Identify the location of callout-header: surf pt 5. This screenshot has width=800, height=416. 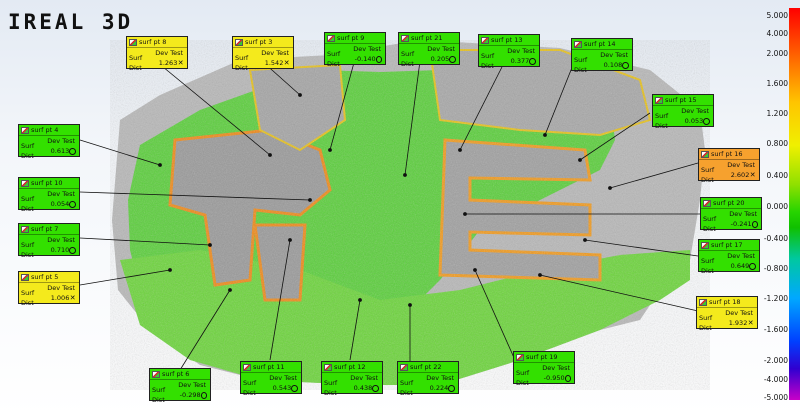
(49, 277).